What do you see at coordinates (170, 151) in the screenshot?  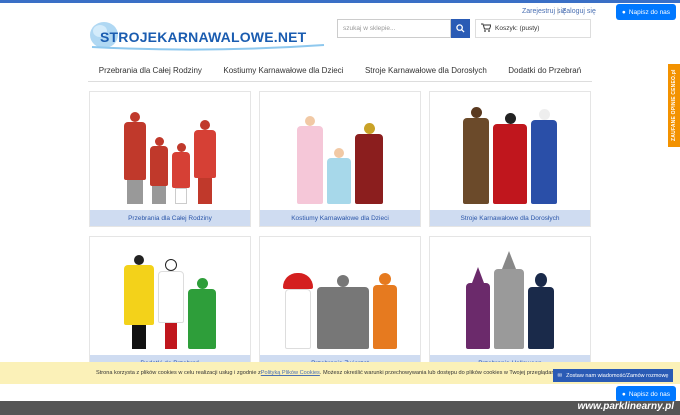 I see `category-image-family` at bounding box center [170, 151].